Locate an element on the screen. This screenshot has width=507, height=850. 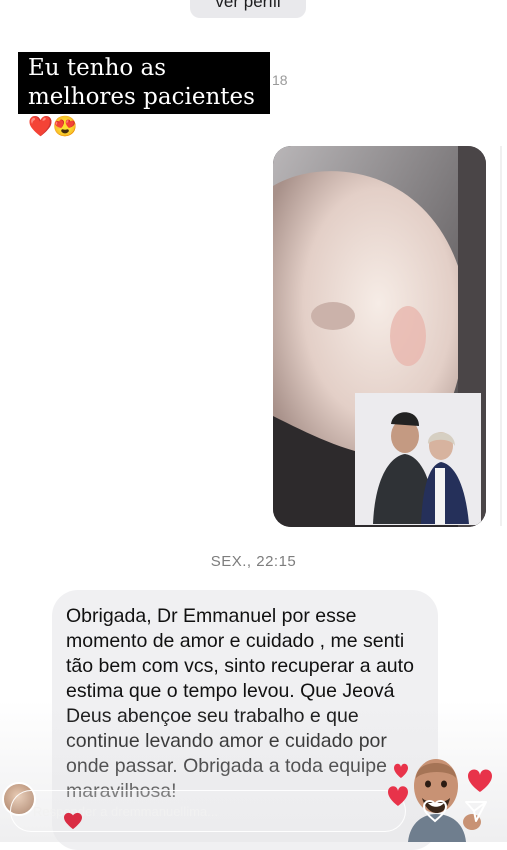
story-caption: Eu tenho as melhores pacientes ❤️😍 is located at coordinates (144, 95).